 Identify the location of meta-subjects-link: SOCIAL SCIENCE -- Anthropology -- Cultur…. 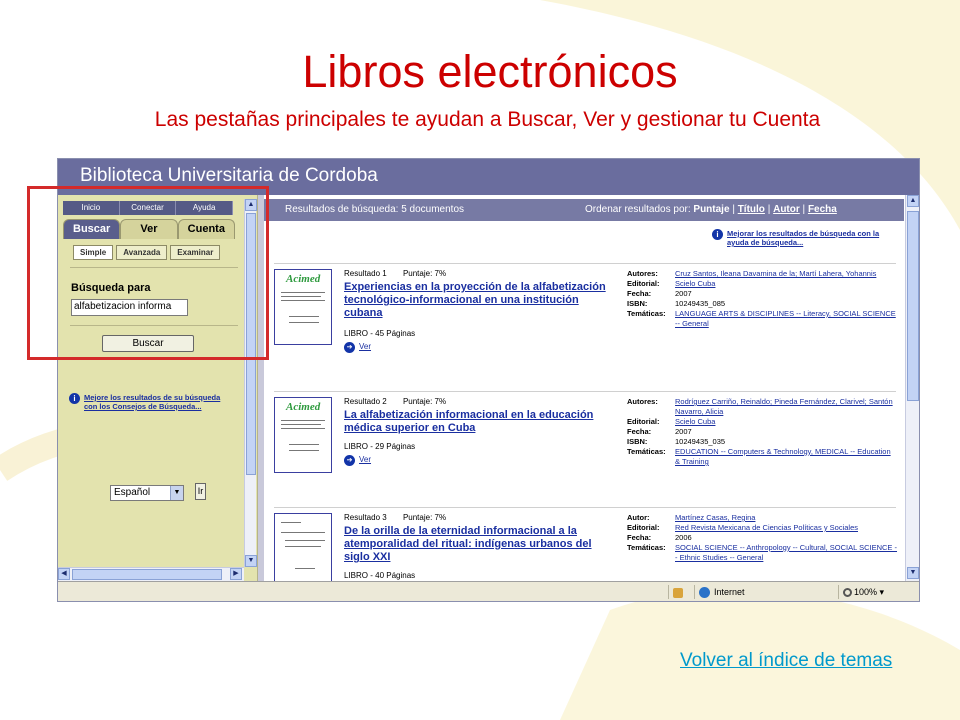
(786, 553).